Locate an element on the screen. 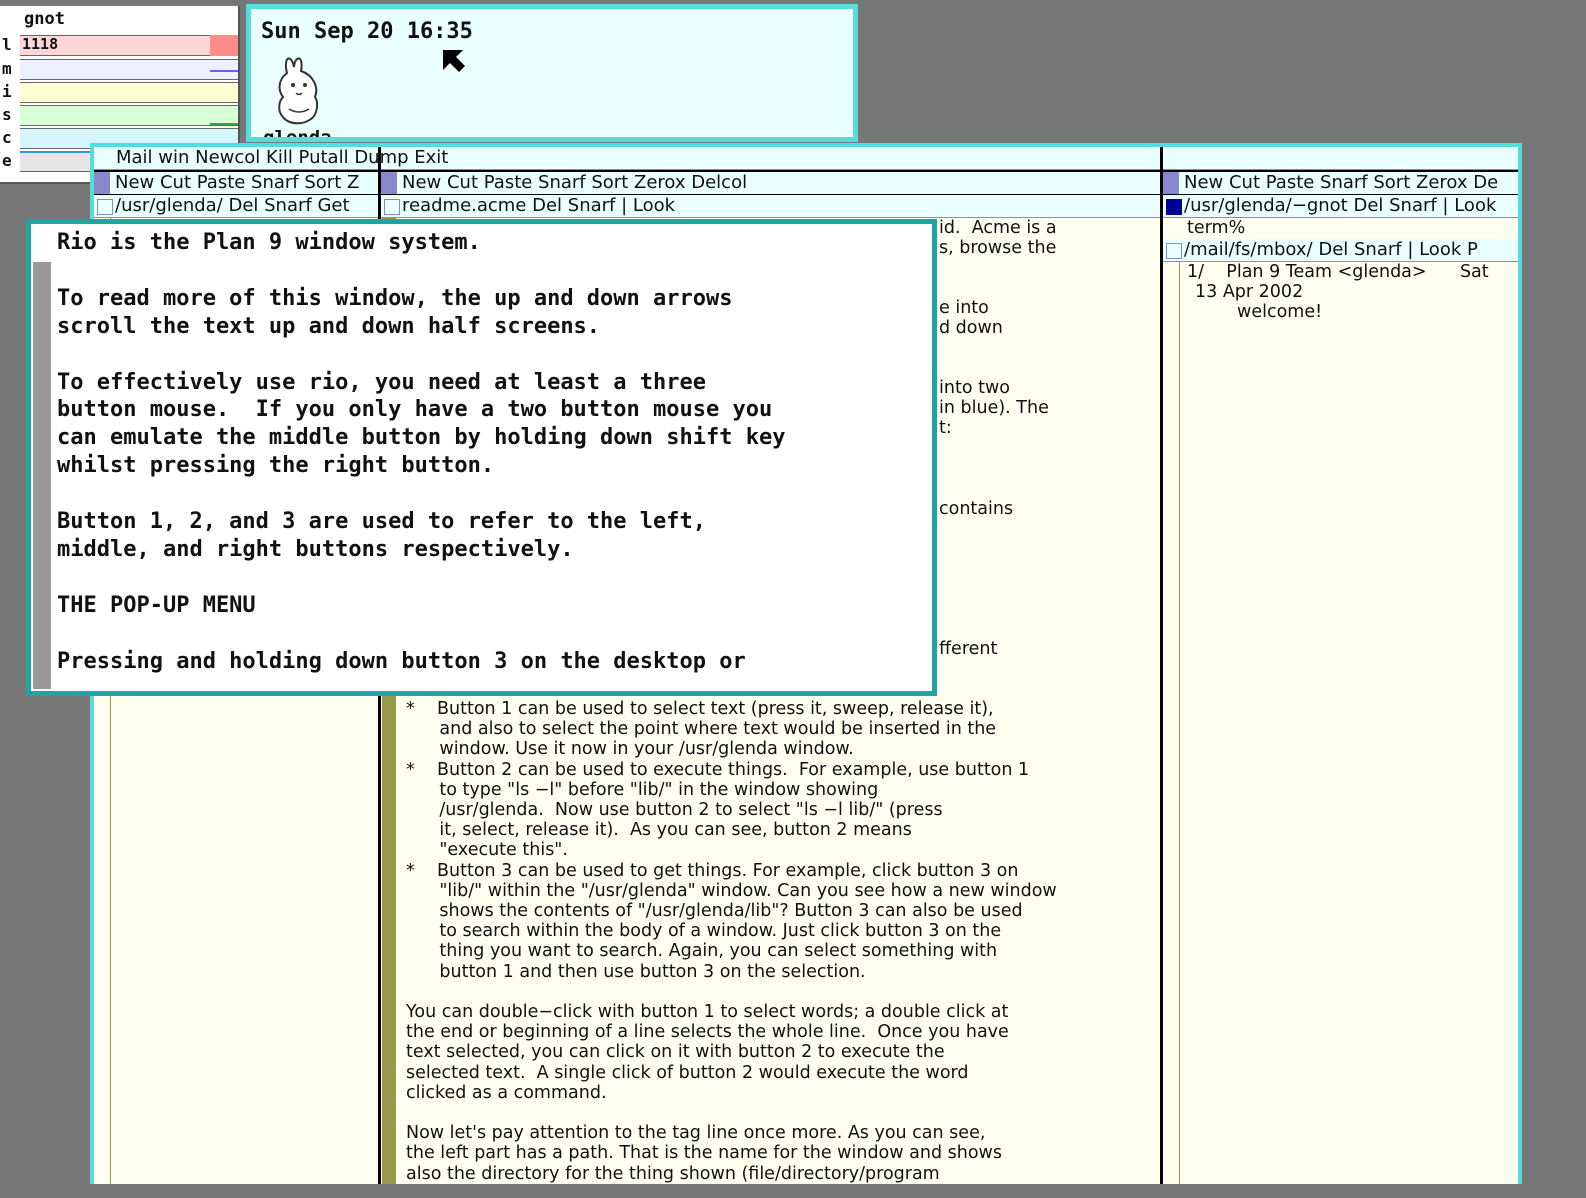  glenda-bunny-icon is located at coordinates (301, 90).